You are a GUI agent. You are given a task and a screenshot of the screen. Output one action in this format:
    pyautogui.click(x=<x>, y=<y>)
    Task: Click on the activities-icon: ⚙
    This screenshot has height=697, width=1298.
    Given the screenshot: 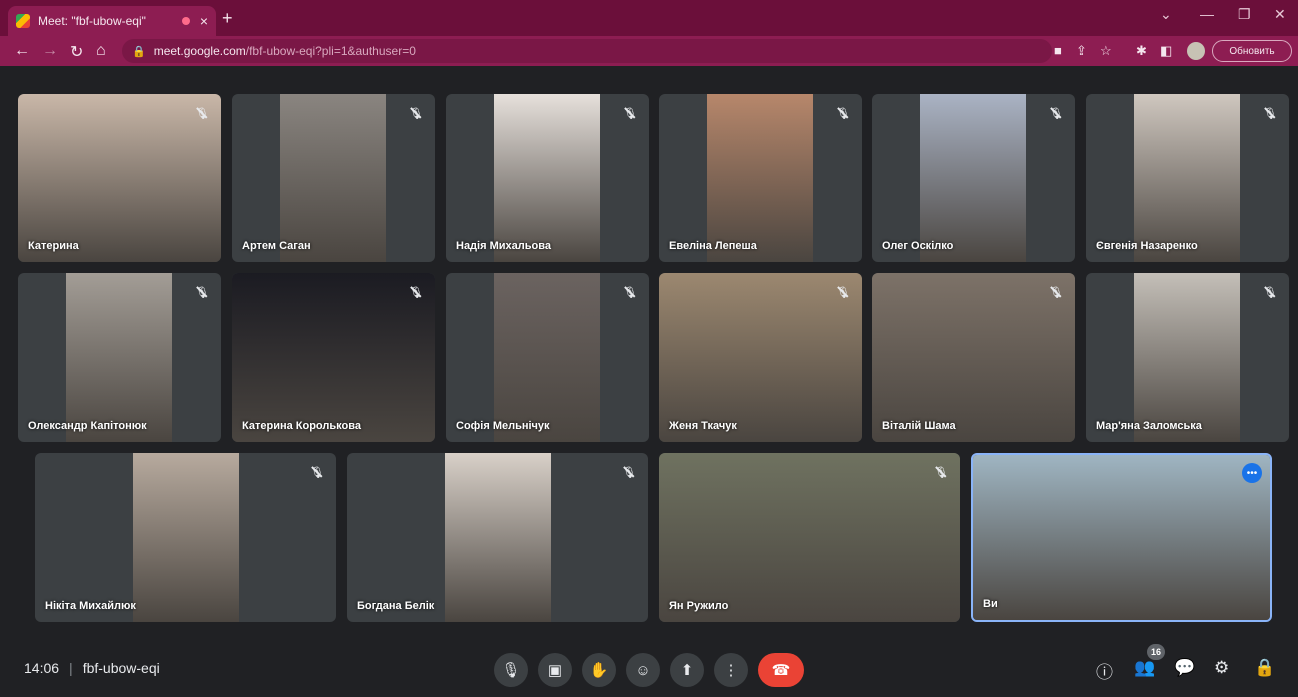 What is the action you would take?
    pyautogui.click(x=1221, y=668)
    